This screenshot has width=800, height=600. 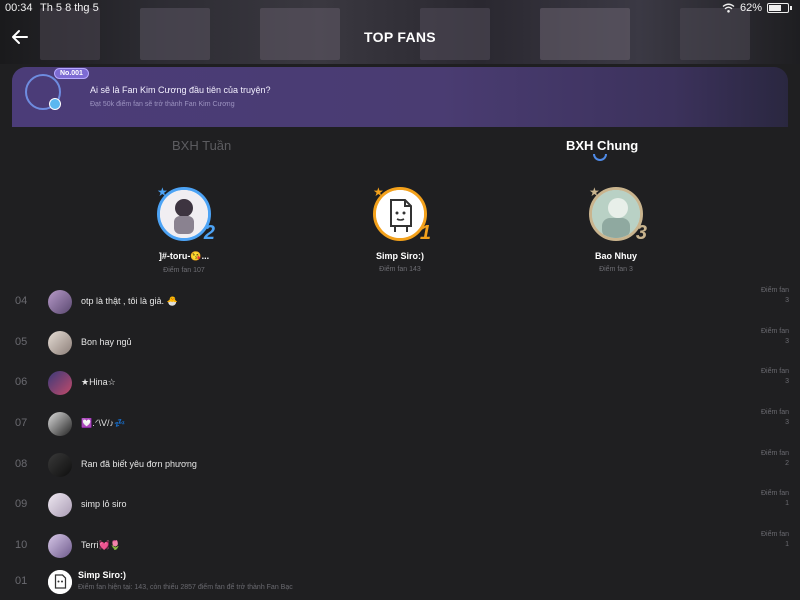 I want to click on page-title: TOP FANS, so click(x=400, y=37).